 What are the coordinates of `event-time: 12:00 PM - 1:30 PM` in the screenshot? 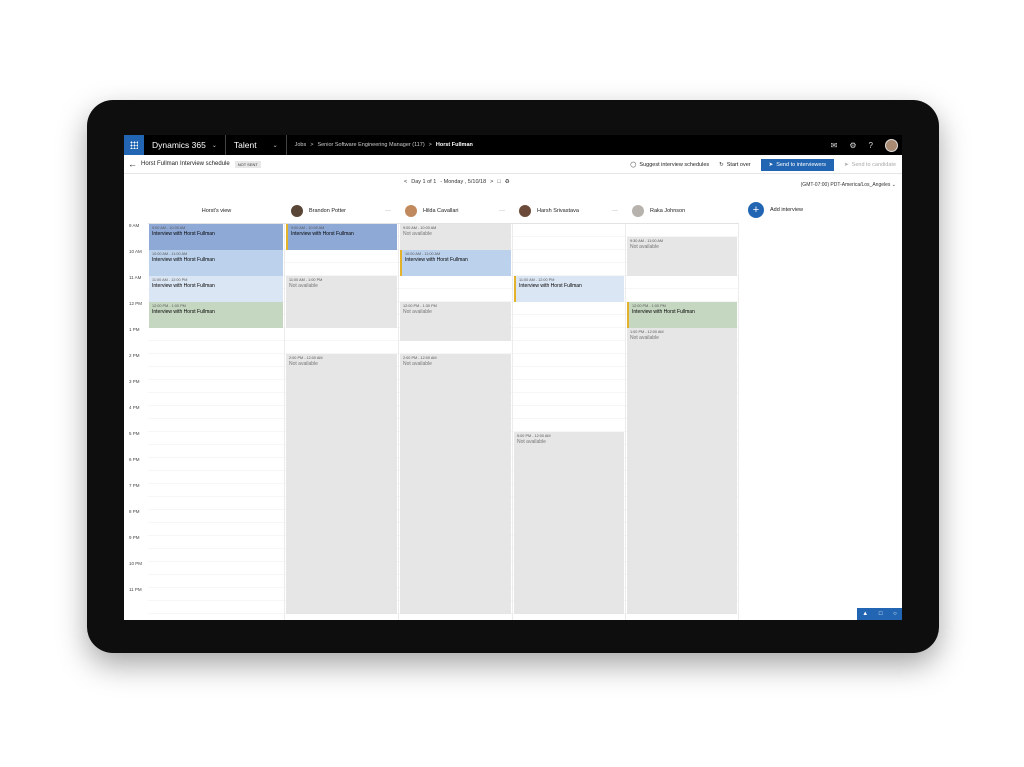 It's located at (420, 306).